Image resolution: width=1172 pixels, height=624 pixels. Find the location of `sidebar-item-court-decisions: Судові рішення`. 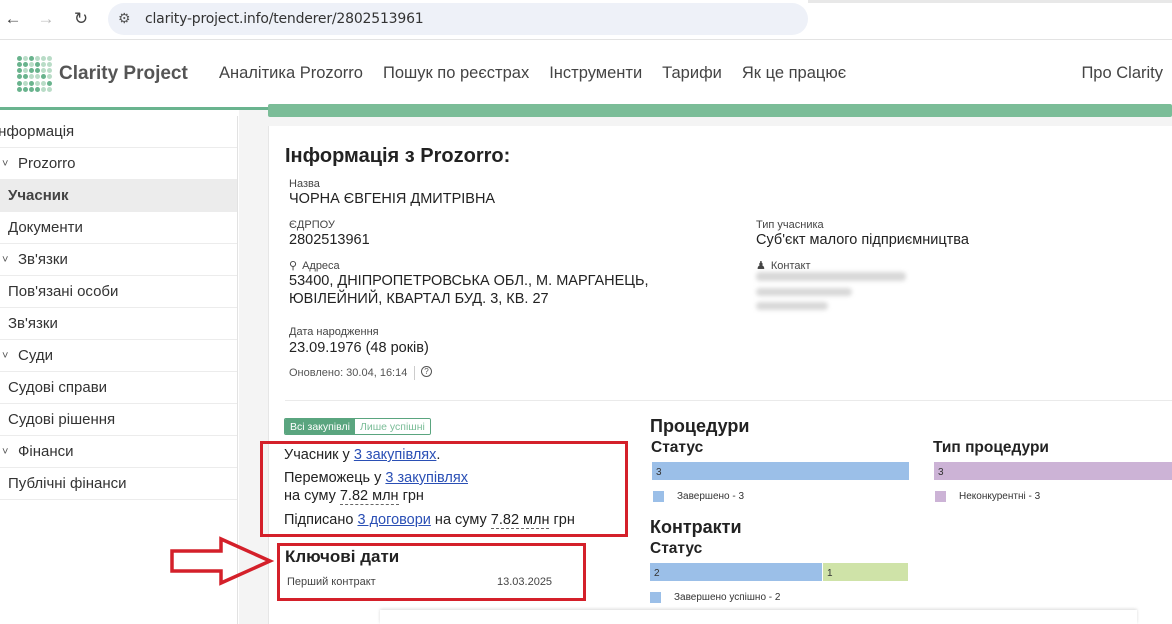

sidebar-item-court-decisions: Судові рішення is located at coordinates (118, 420).